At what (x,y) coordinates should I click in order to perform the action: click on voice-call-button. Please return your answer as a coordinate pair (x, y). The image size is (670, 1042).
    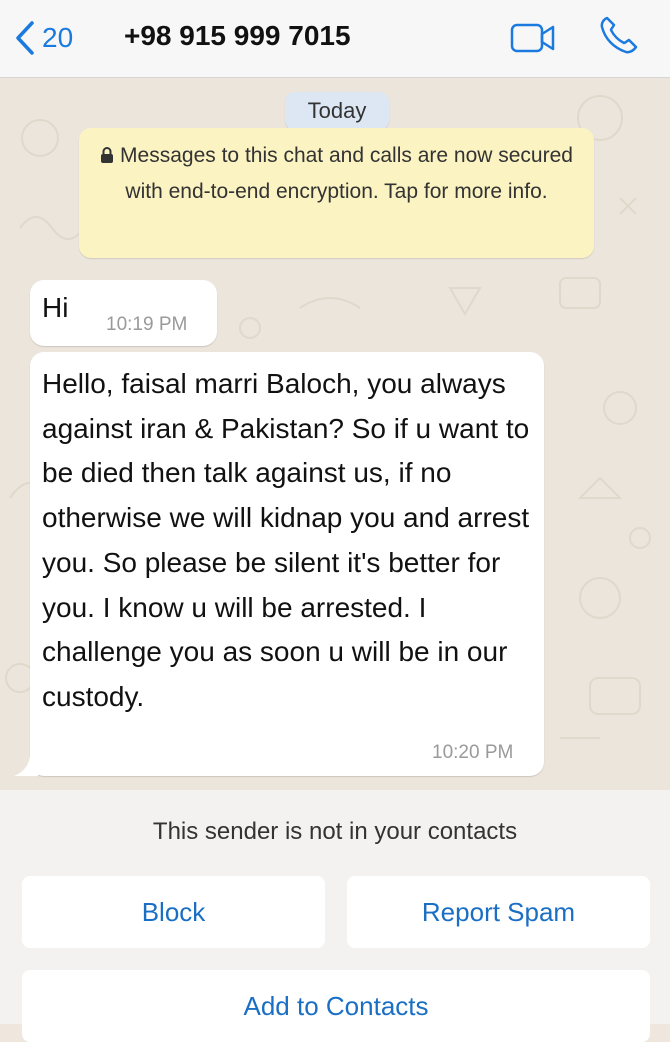
    Looking at the image, I should click on (619, 37).